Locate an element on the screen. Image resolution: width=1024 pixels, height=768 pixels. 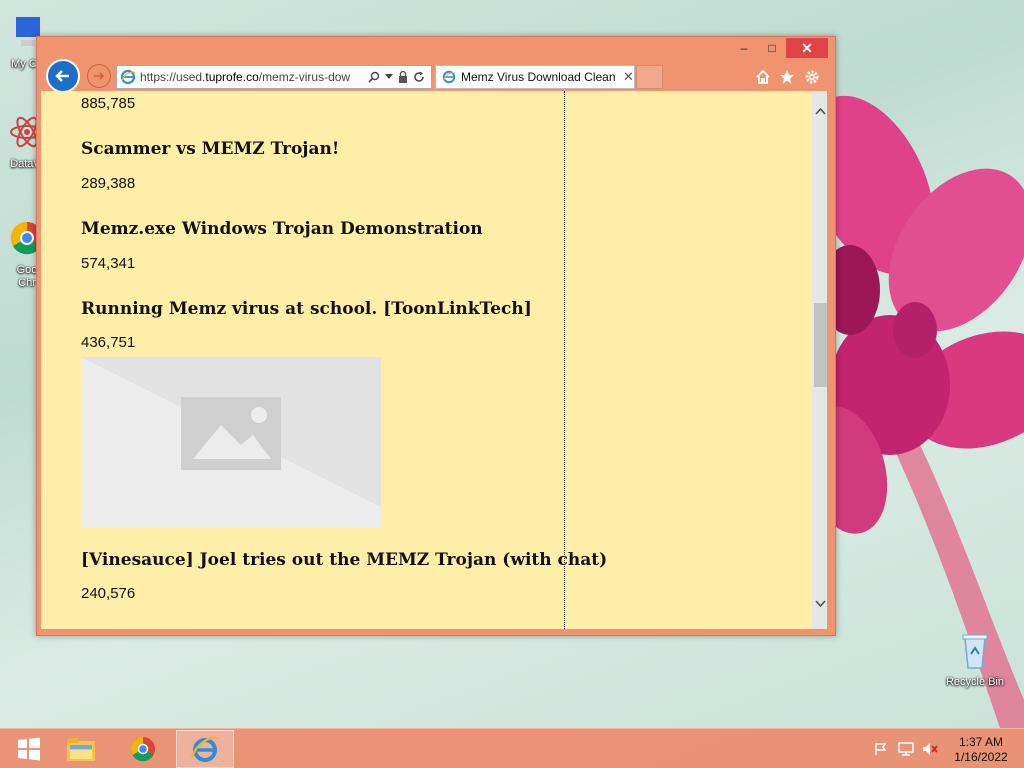
forward-arrow-icon is located at coordinates (99, 76).